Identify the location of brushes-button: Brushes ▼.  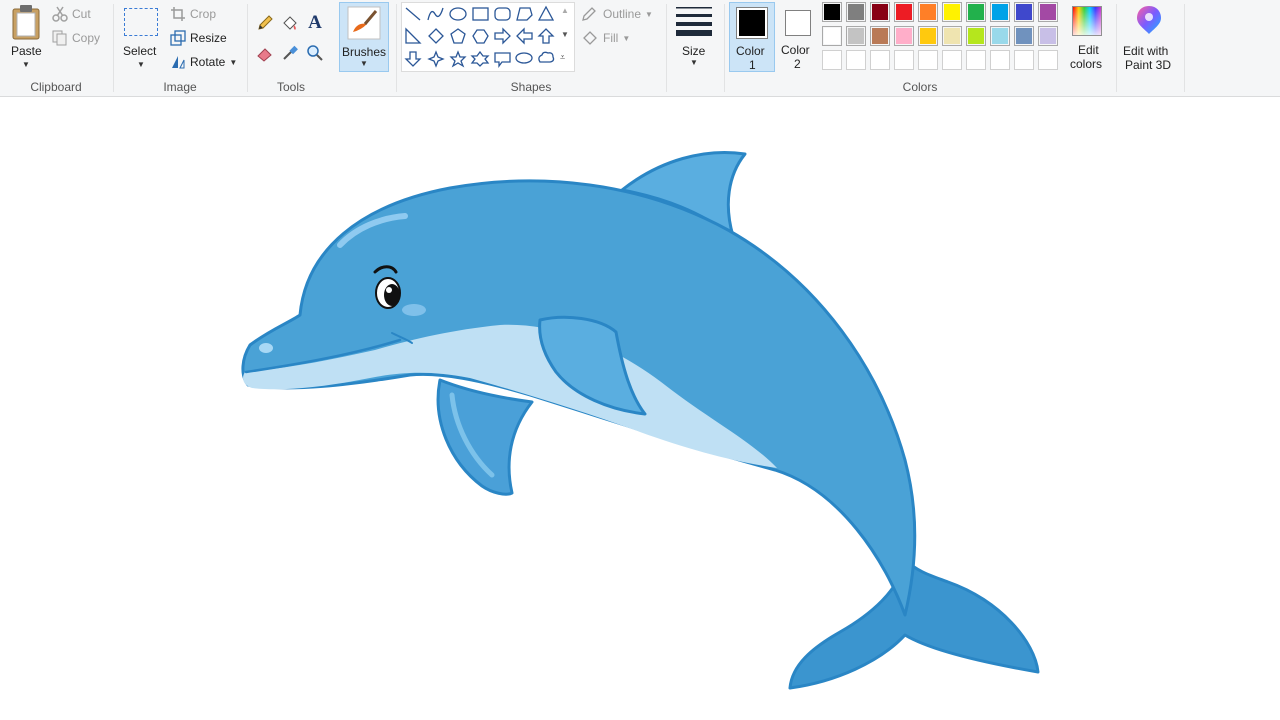
(364, 37).